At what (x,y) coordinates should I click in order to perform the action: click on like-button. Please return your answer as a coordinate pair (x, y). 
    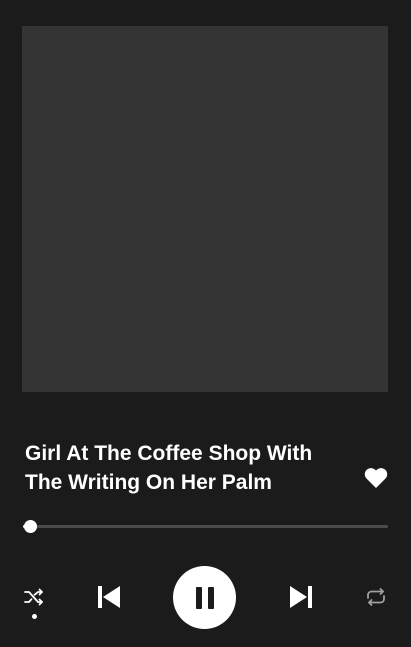
    Looking at the image, I should click on (376, 478).